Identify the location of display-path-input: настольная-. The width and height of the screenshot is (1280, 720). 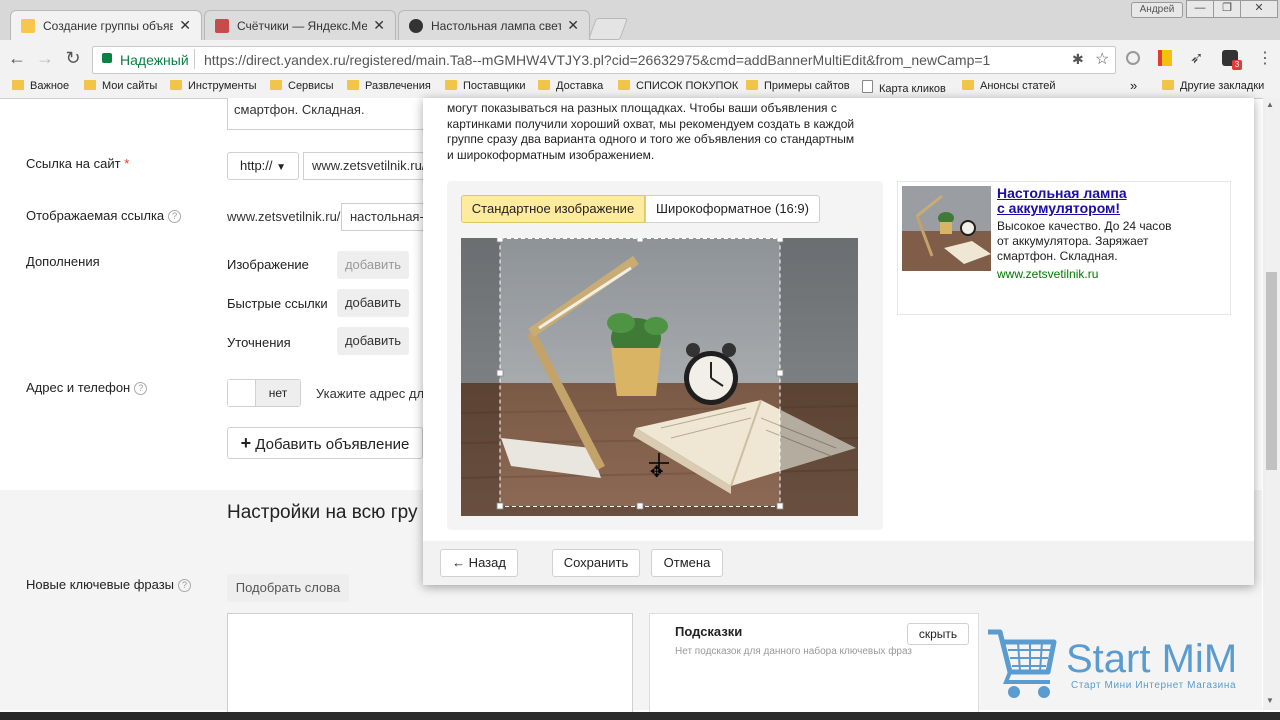
(384, 217).